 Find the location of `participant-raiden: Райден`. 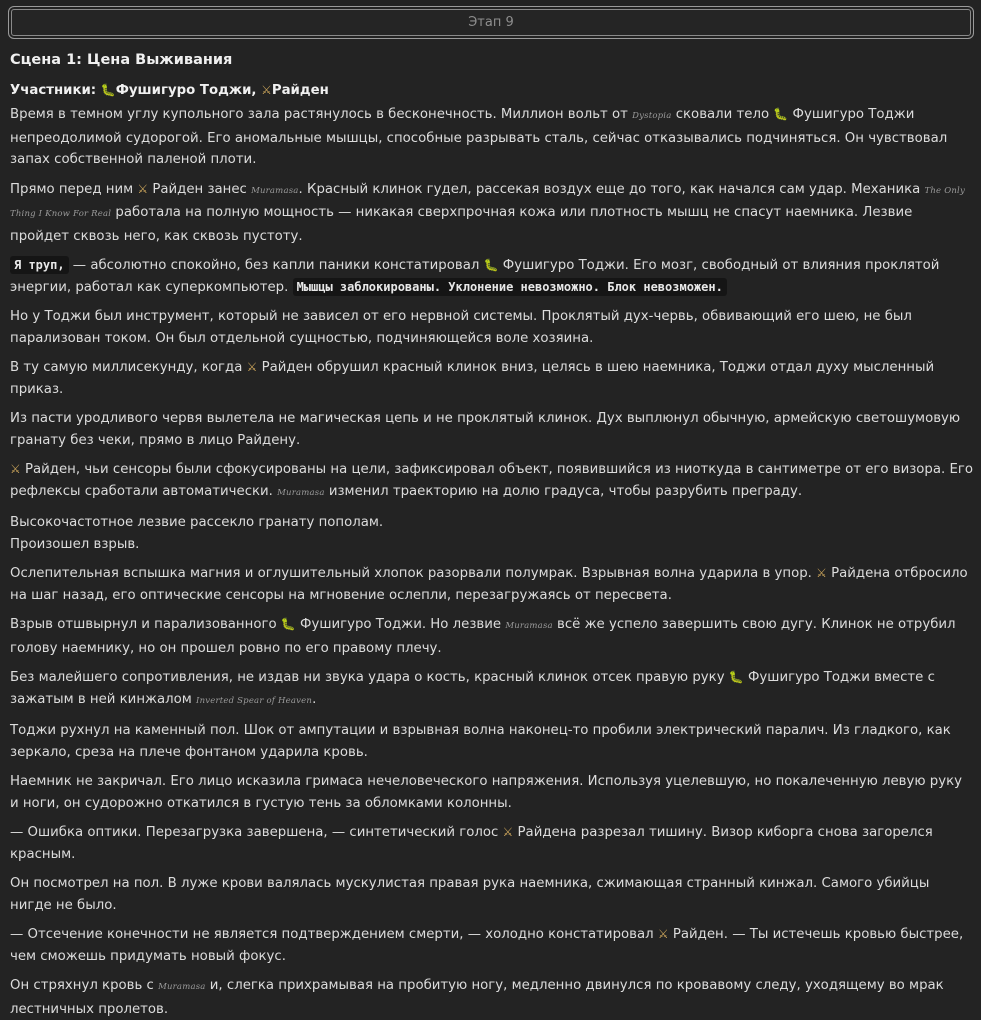

participant-raiden: Райден is located at coordinates (300, 90).